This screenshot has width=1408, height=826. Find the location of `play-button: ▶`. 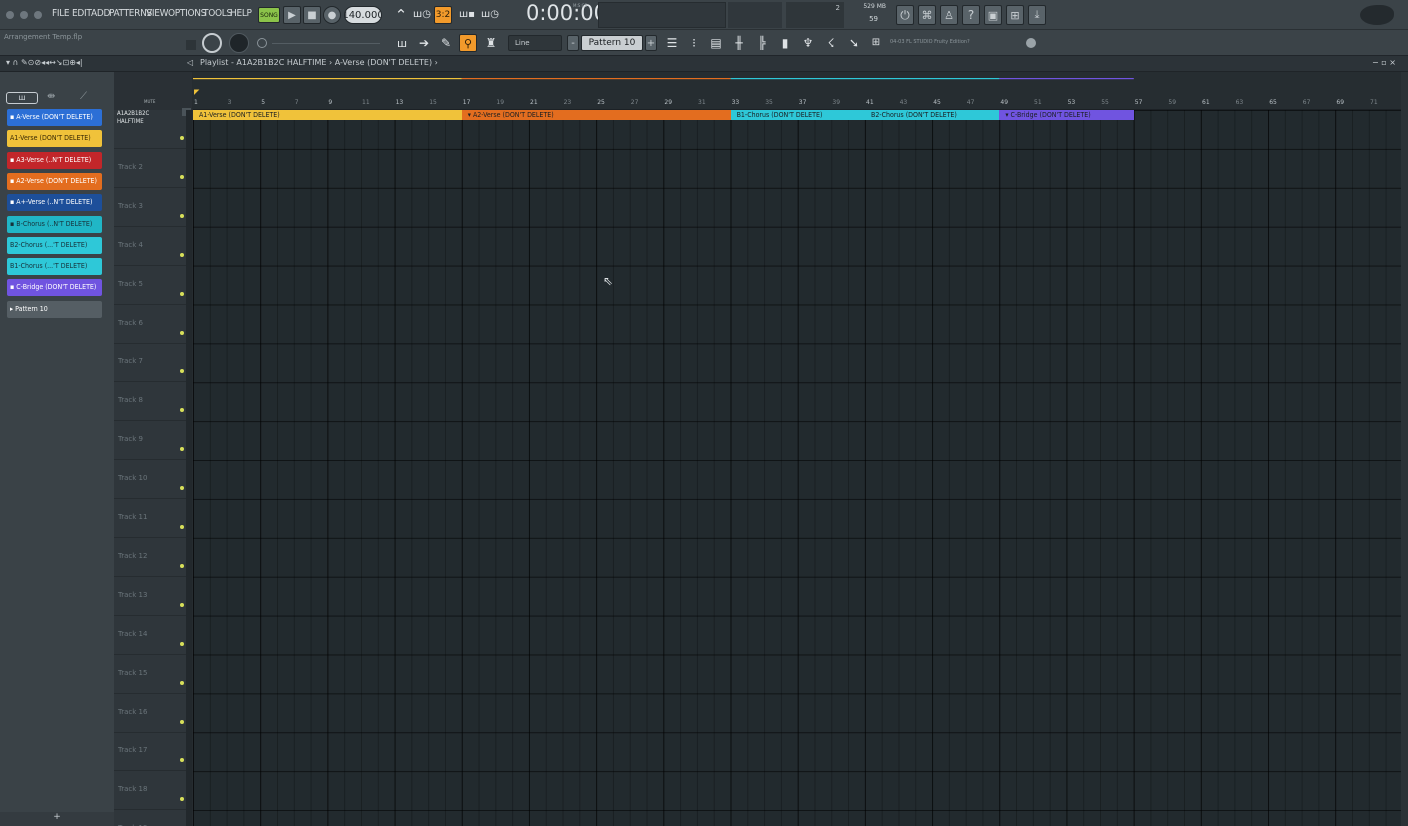

play-button: ▶ is located at coordinates (292, 15).